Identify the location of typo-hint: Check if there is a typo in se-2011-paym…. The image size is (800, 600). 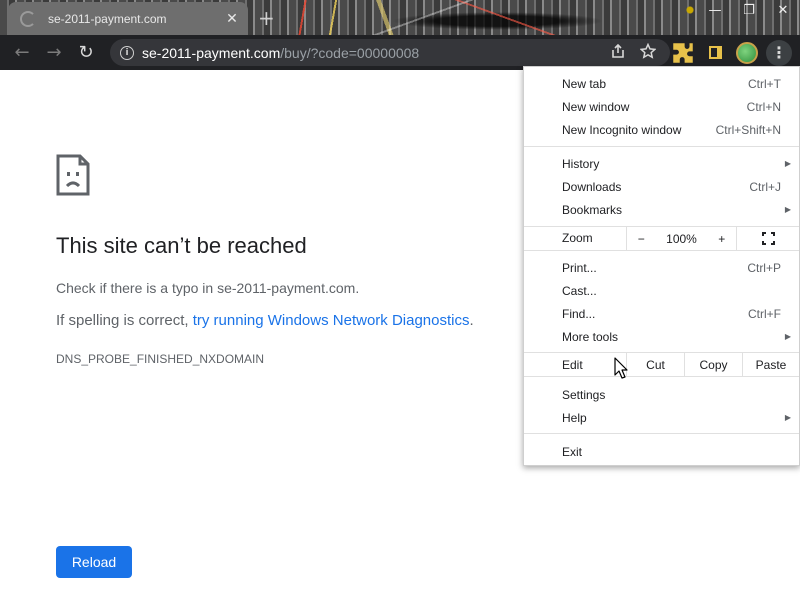
(208, 288).